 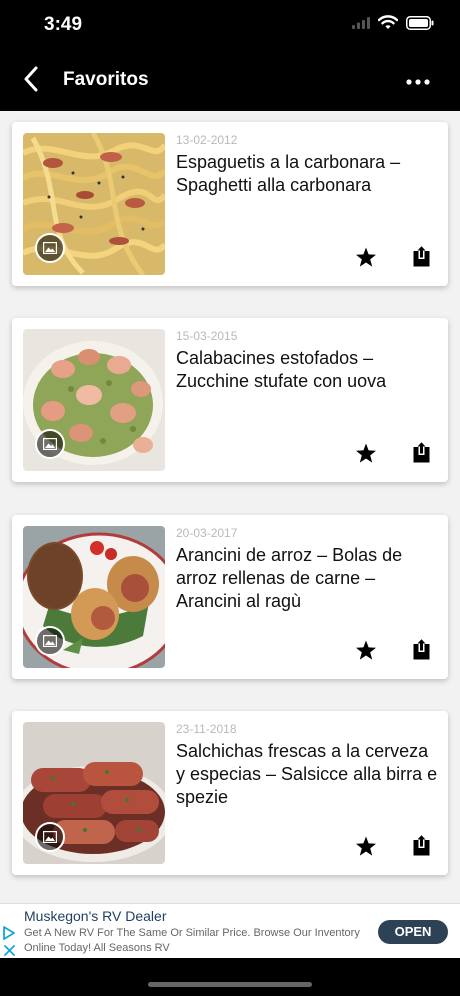 What do you see at coordinates (230, 984) in the screenshot?
I see `home-indicator` at bounding box center [230, 984].